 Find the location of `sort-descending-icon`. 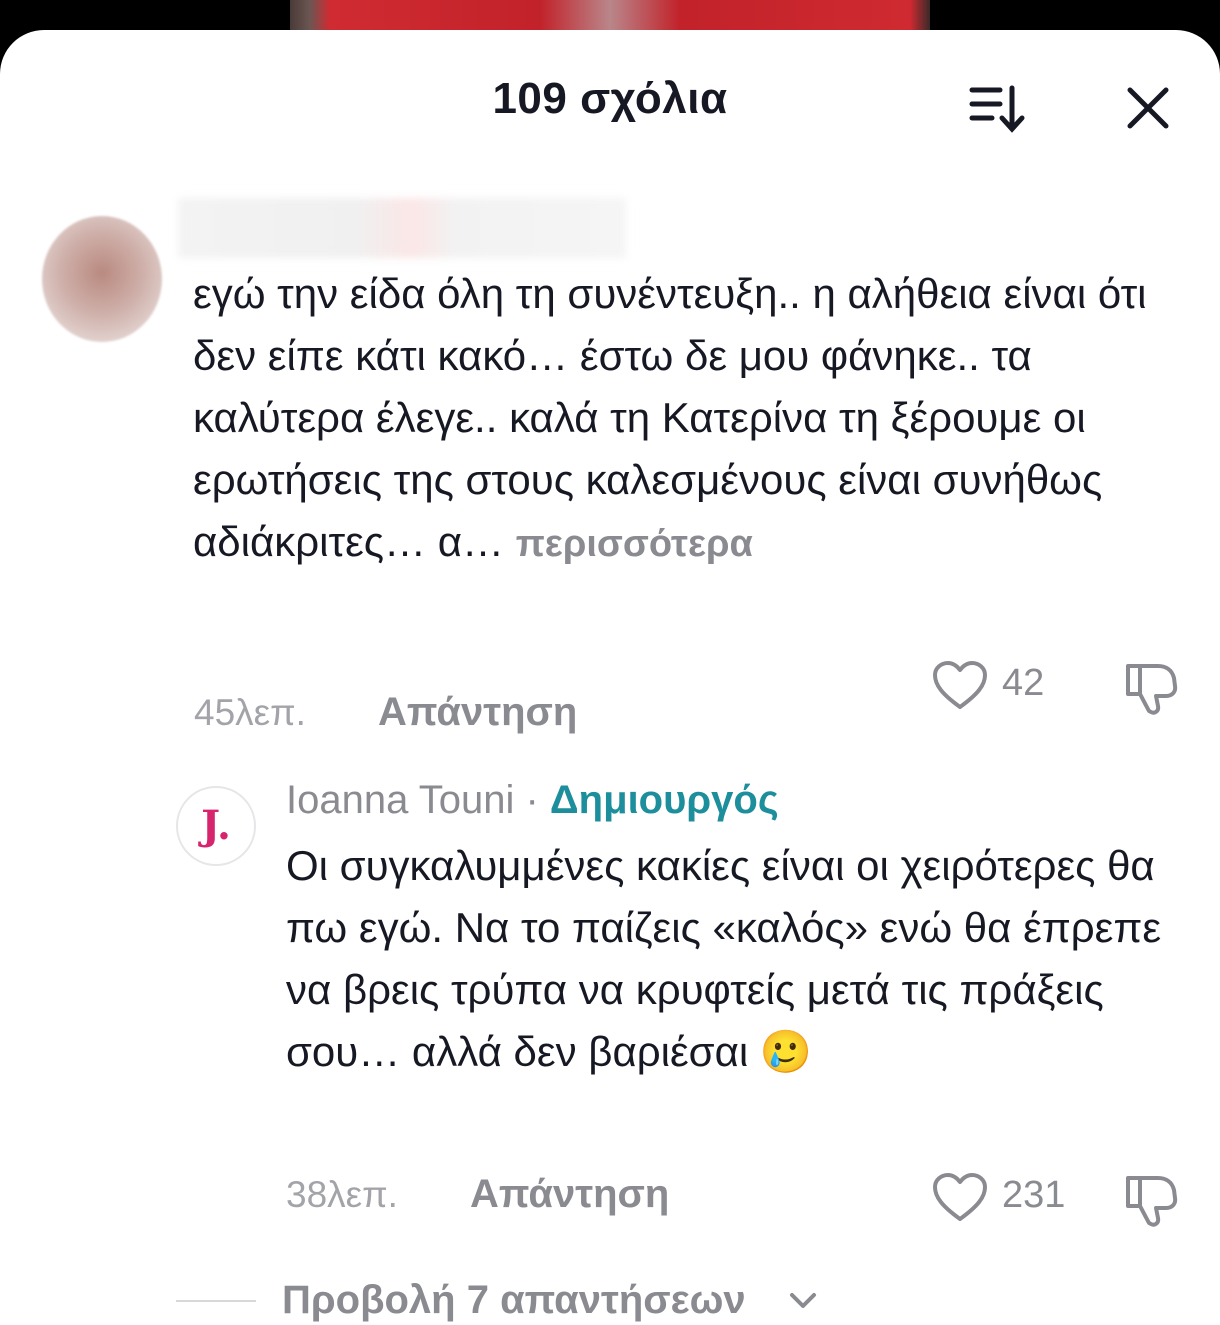

sort-descending-icon is located at coordinates (998, 108).